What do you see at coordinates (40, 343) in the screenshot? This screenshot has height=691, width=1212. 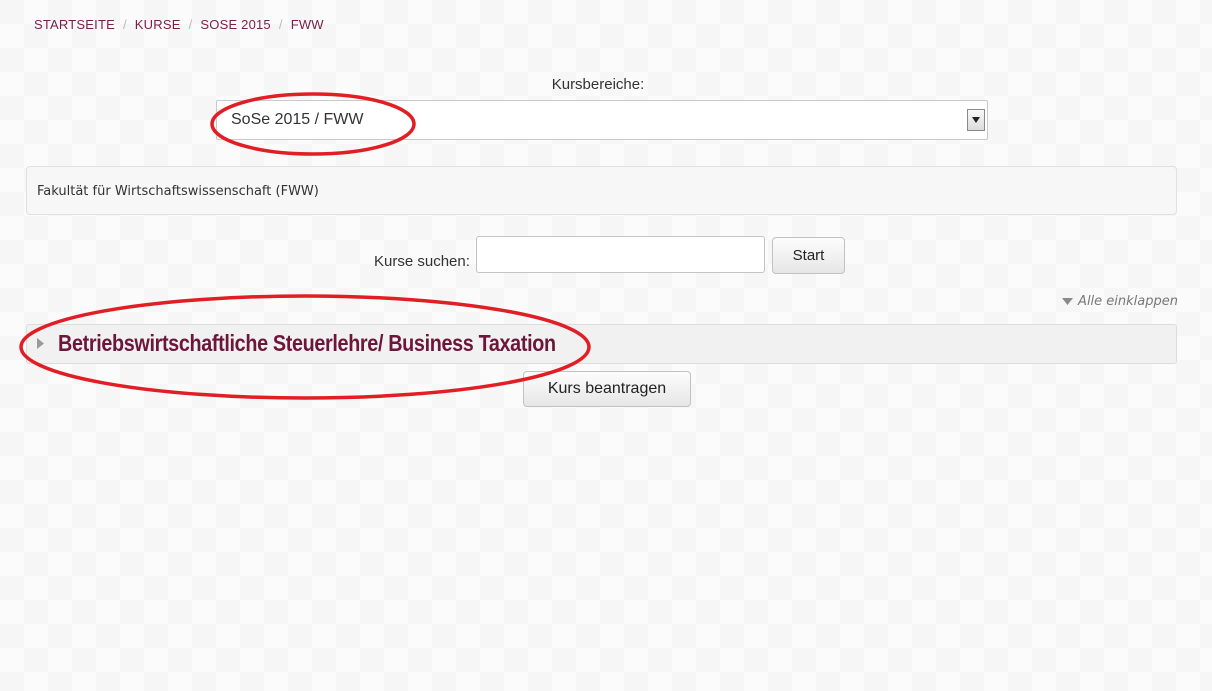 I see `triangle-right-icon` at bounding box center [40, 343].